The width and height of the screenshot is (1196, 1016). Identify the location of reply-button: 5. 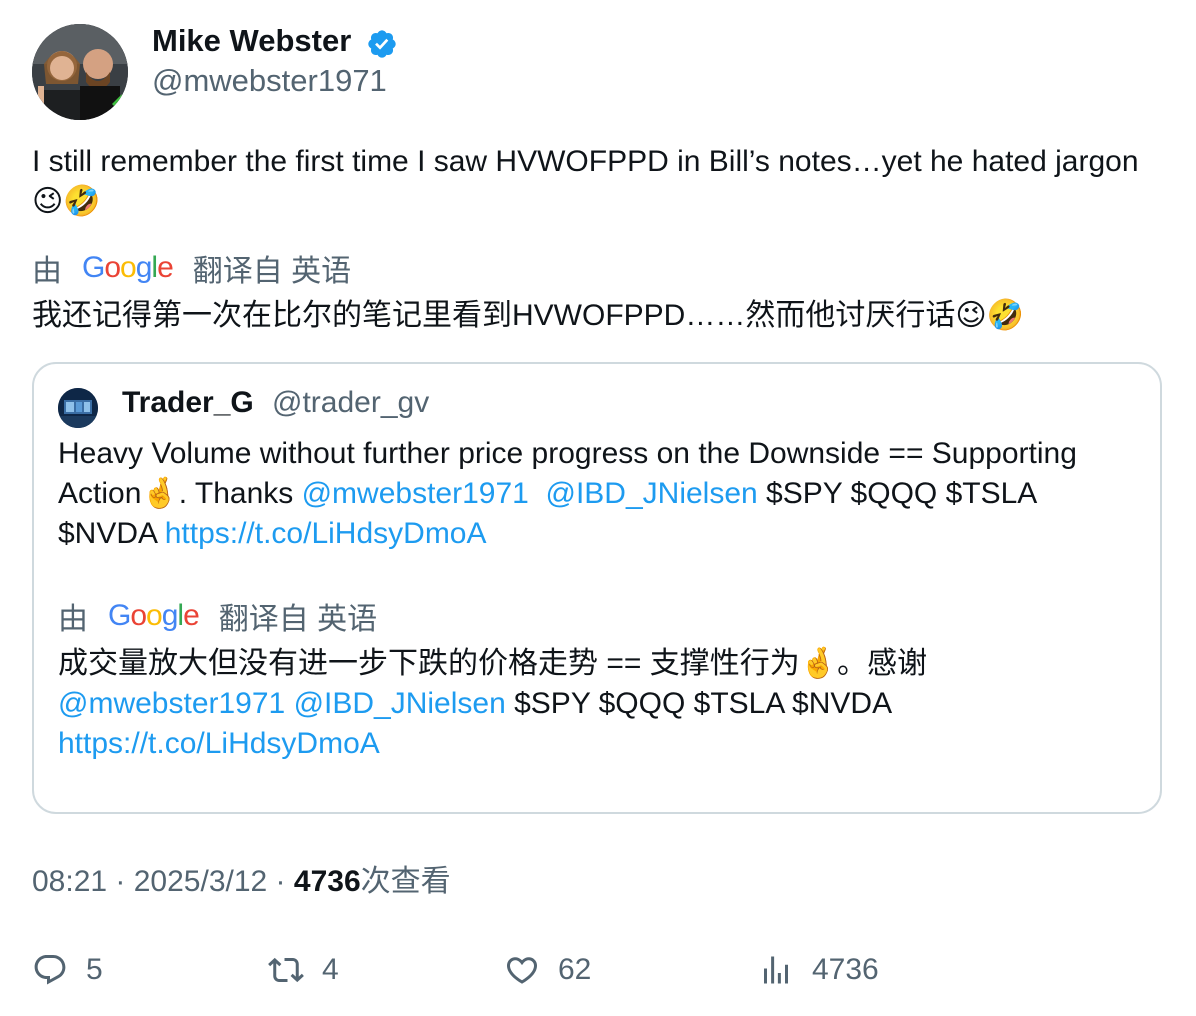
(67, 970).